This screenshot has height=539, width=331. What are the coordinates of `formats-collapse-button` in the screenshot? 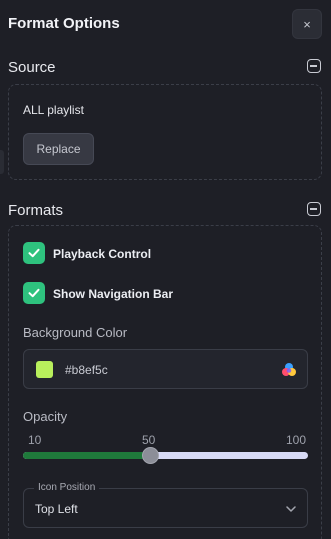 It's located at (314, 209).